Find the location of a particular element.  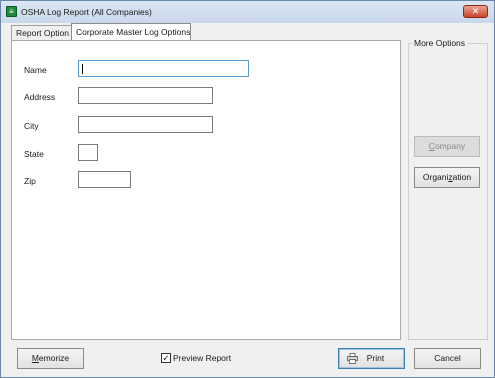

city-field is located at coordinates (145, 124).